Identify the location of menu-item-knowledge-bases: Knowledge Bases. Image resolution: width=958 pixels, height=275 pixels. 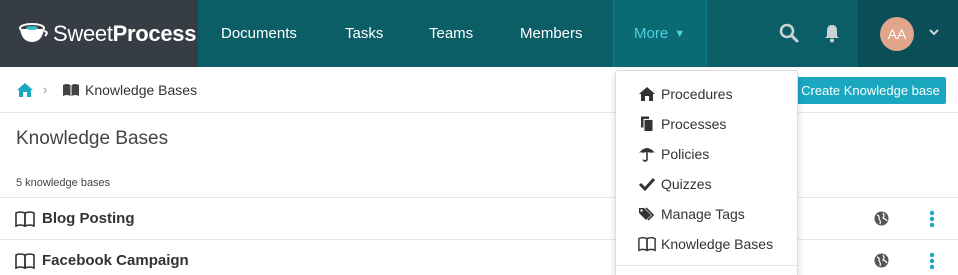
(706, 244).